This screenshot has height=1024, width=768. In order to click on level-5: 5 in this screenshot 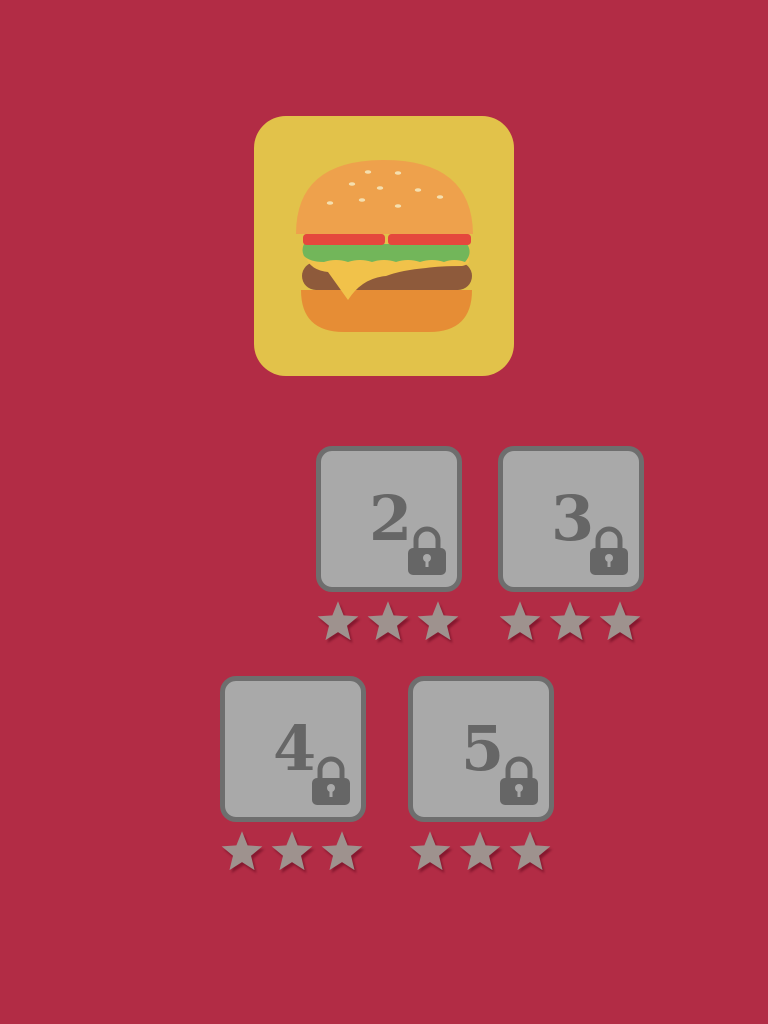, I will do `click(481, 774)`.